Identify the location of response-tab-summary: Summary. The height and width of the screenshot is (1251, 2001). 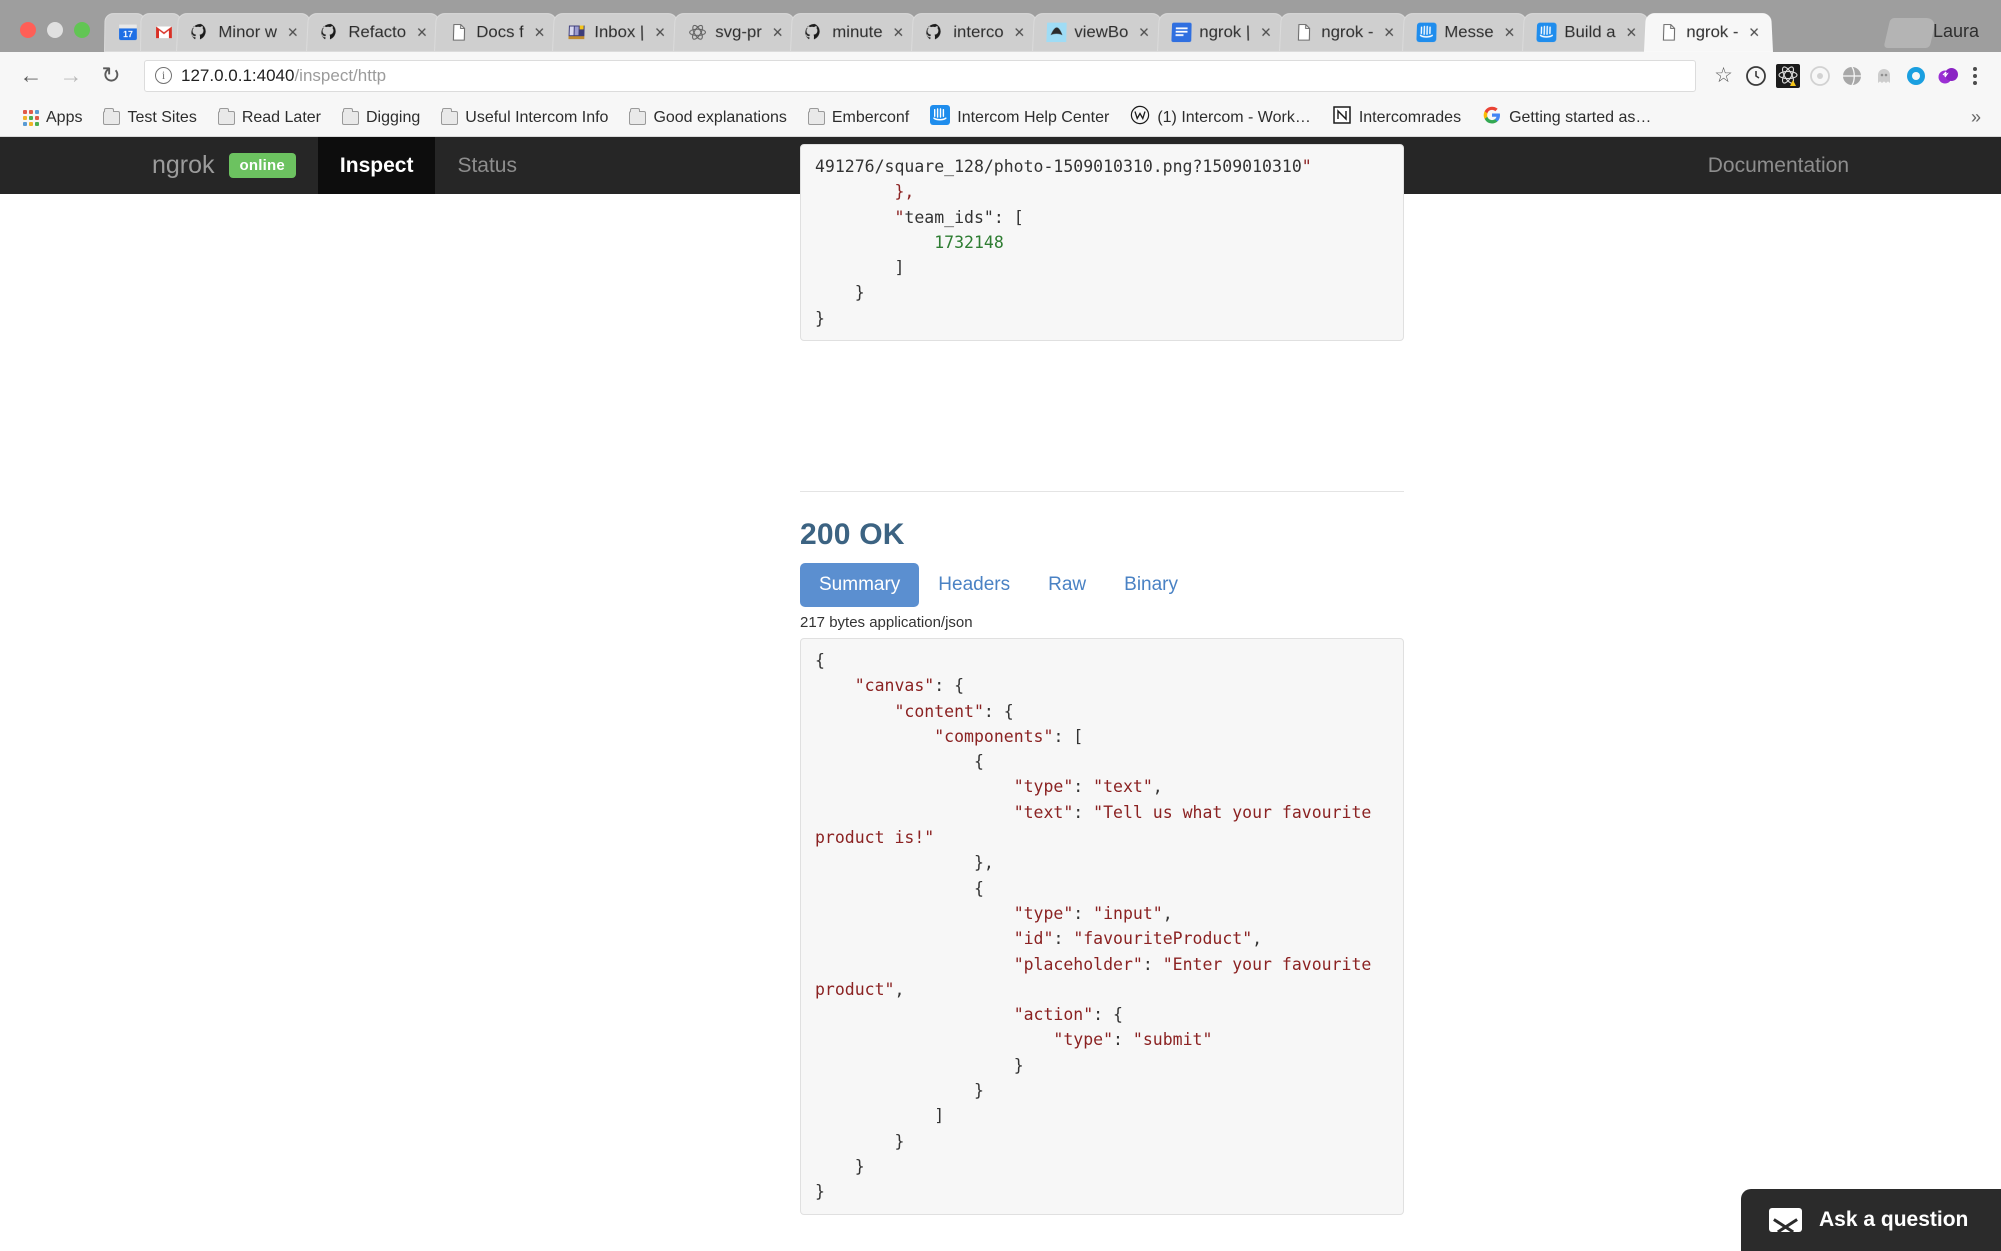
(860, 585).